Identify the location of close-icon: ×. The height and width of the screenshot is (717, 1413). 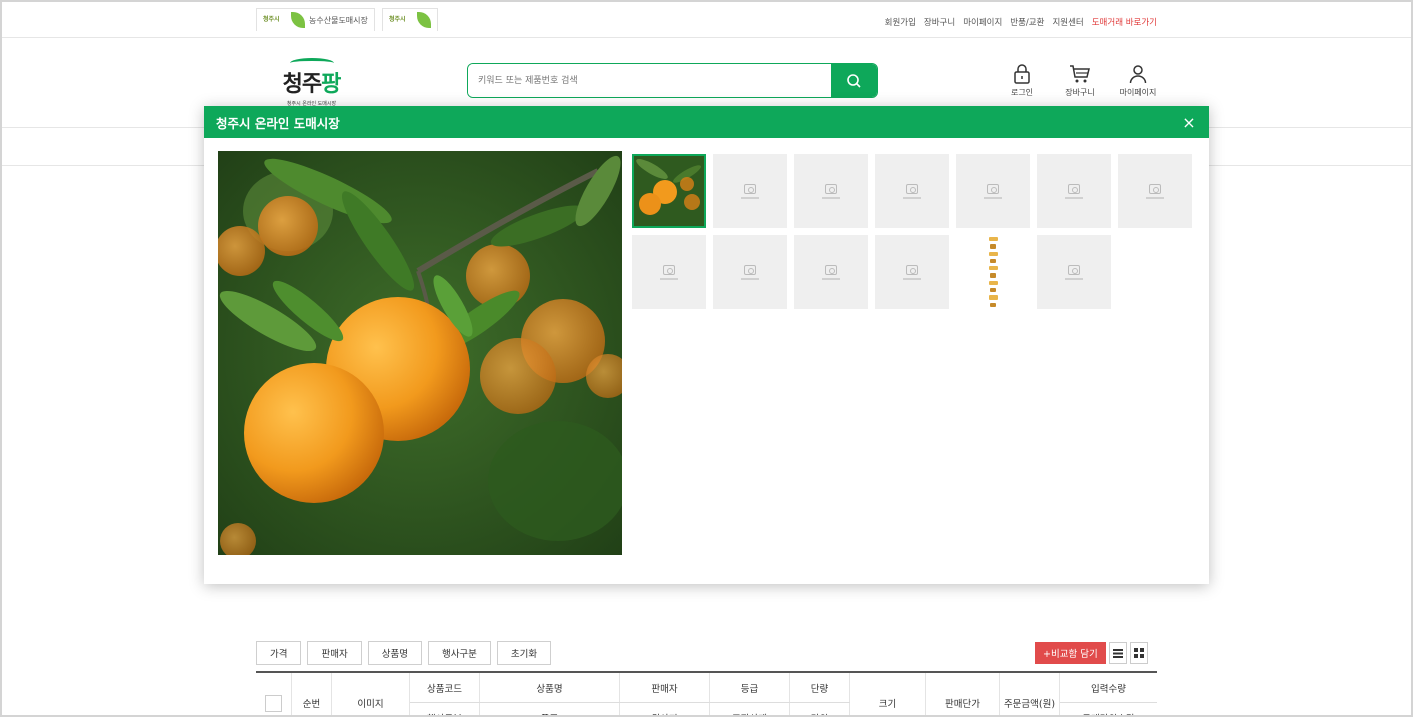
(1189, 122).